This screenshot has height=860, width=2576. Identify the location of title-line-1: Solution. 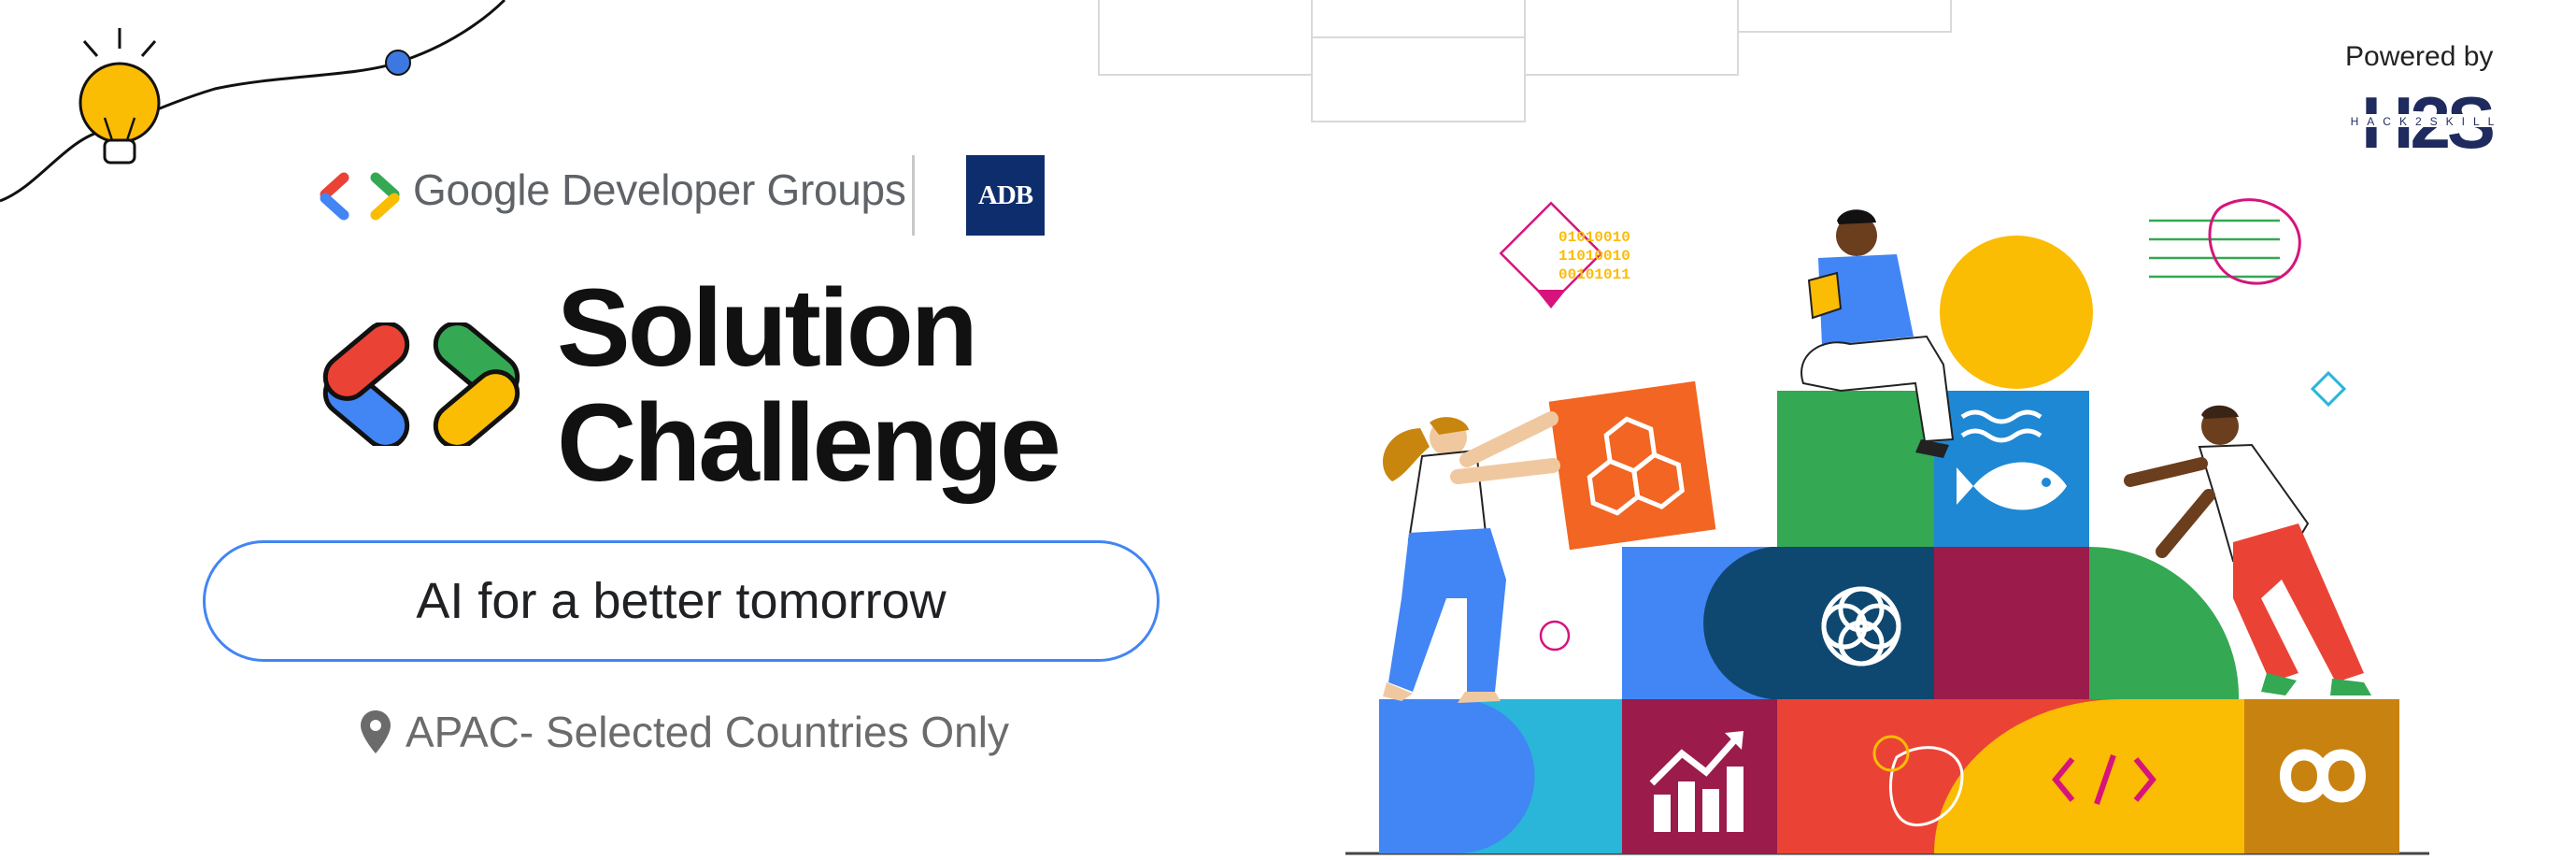
(768, 328).